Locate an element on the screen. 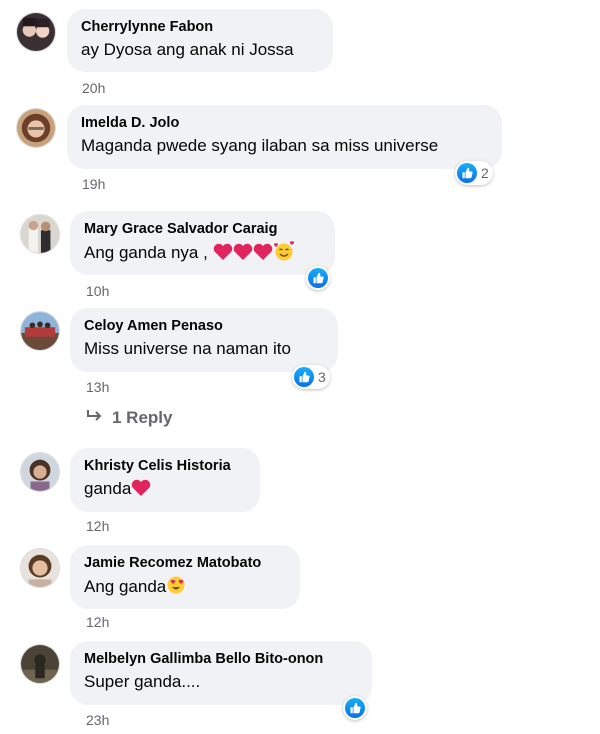 This screenshot has width=600, height=734. comment-text: ay Dyosa ang anak ni Jossa is located at coordinates (187, 49).